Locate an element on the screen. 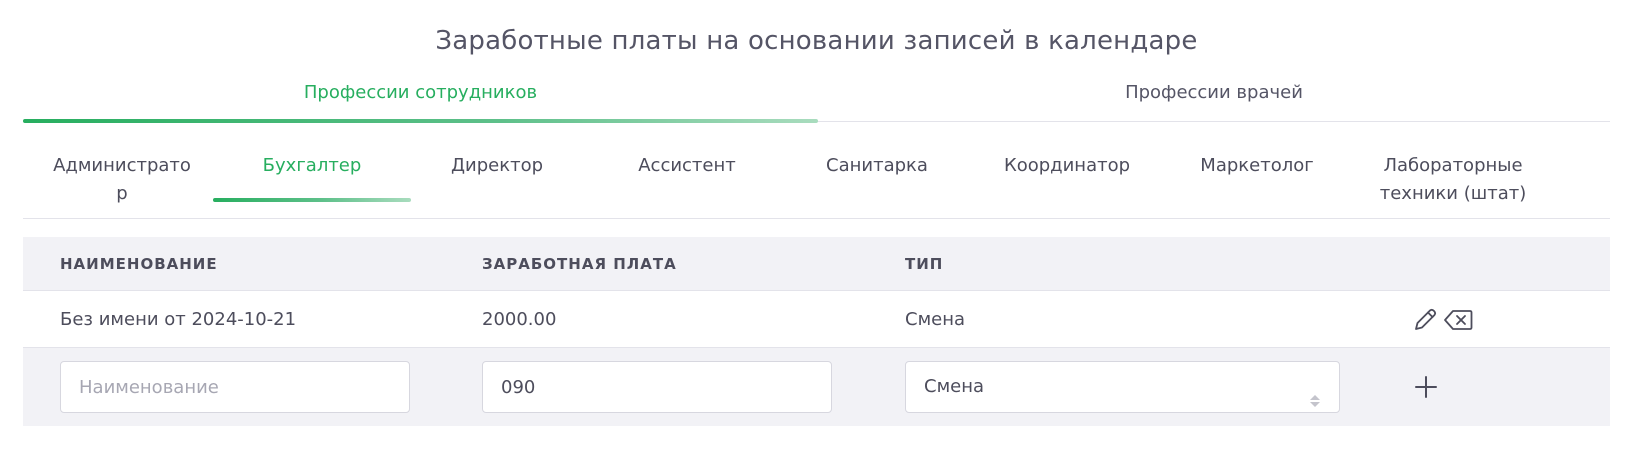 Image resolution: width=1633 pixels, height=469 pixels. tab-label: Бухгалтер is located at coordinates (312, 165).